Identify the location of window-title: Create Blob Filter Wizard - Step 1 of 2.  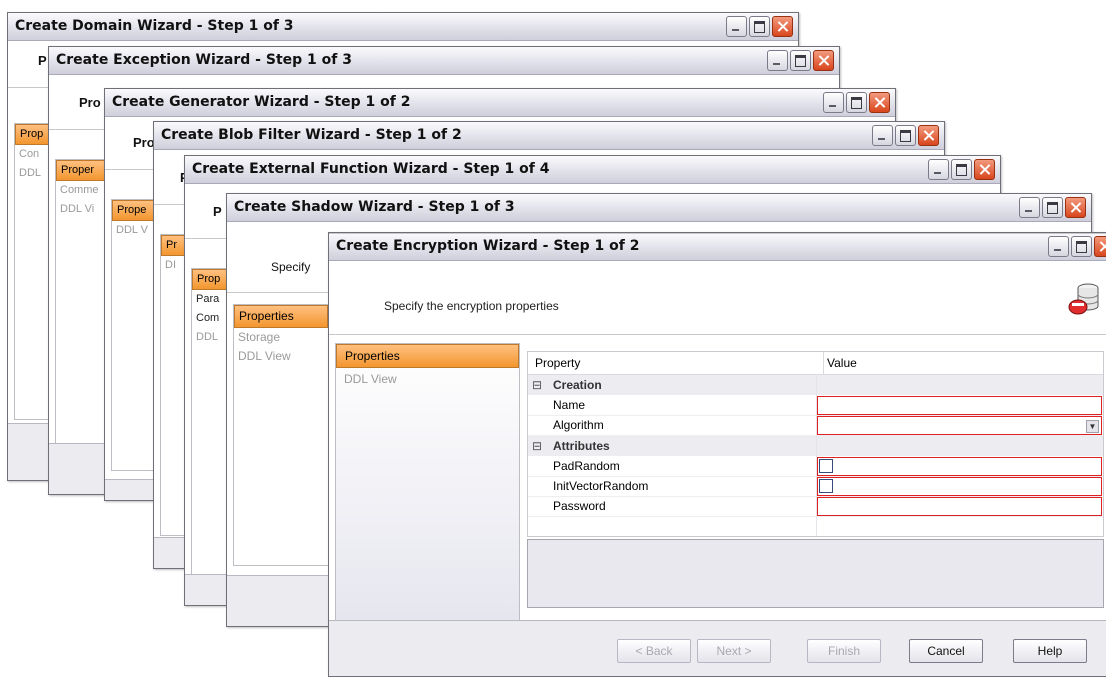
(311, 135).